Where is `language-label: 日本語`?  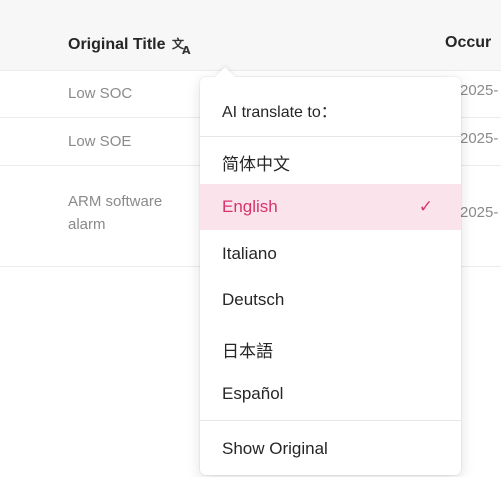 language-label: 日本語 is located at coordinates (247, 351).